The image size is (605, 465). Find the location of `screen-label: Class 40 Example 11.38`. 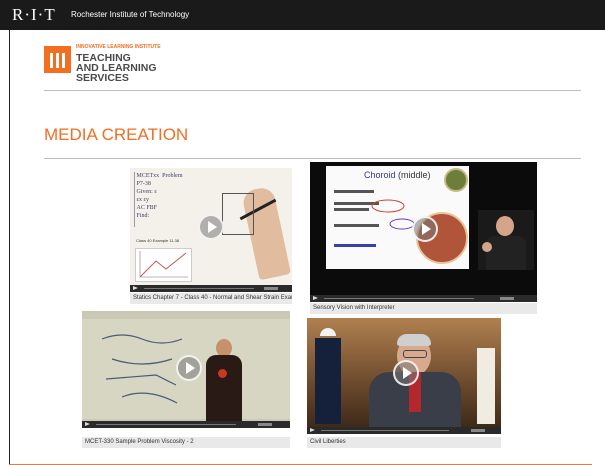

screen-label: Class 40 Example 11.38 is located at coordinates (158, 240).